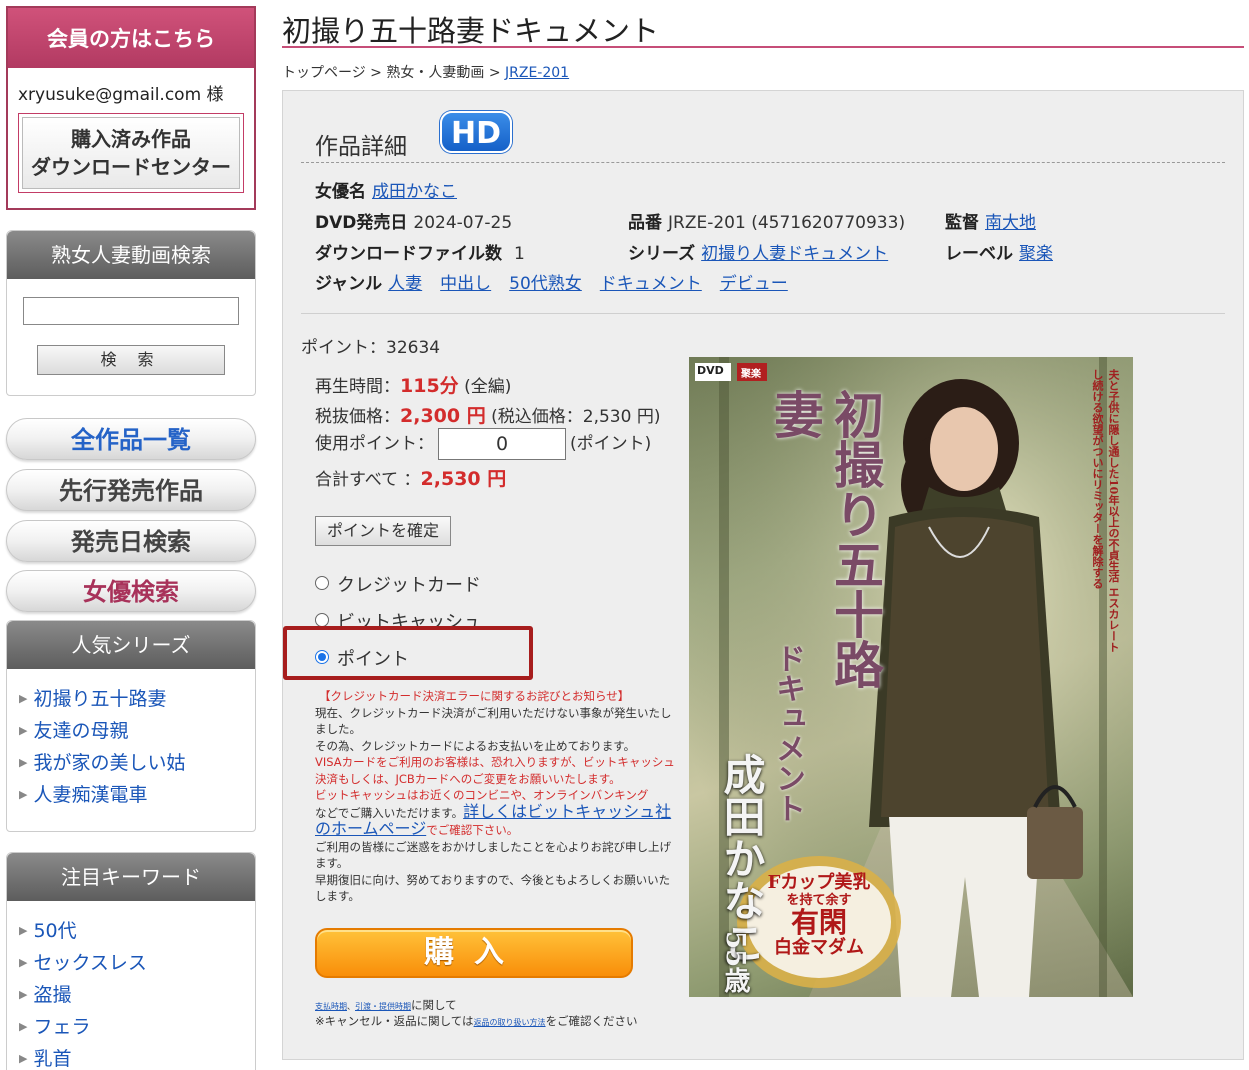 The width and height of the screenshot is (1249, 1070). I want to click on studio-logo: 聚楽, so click(751, 374).